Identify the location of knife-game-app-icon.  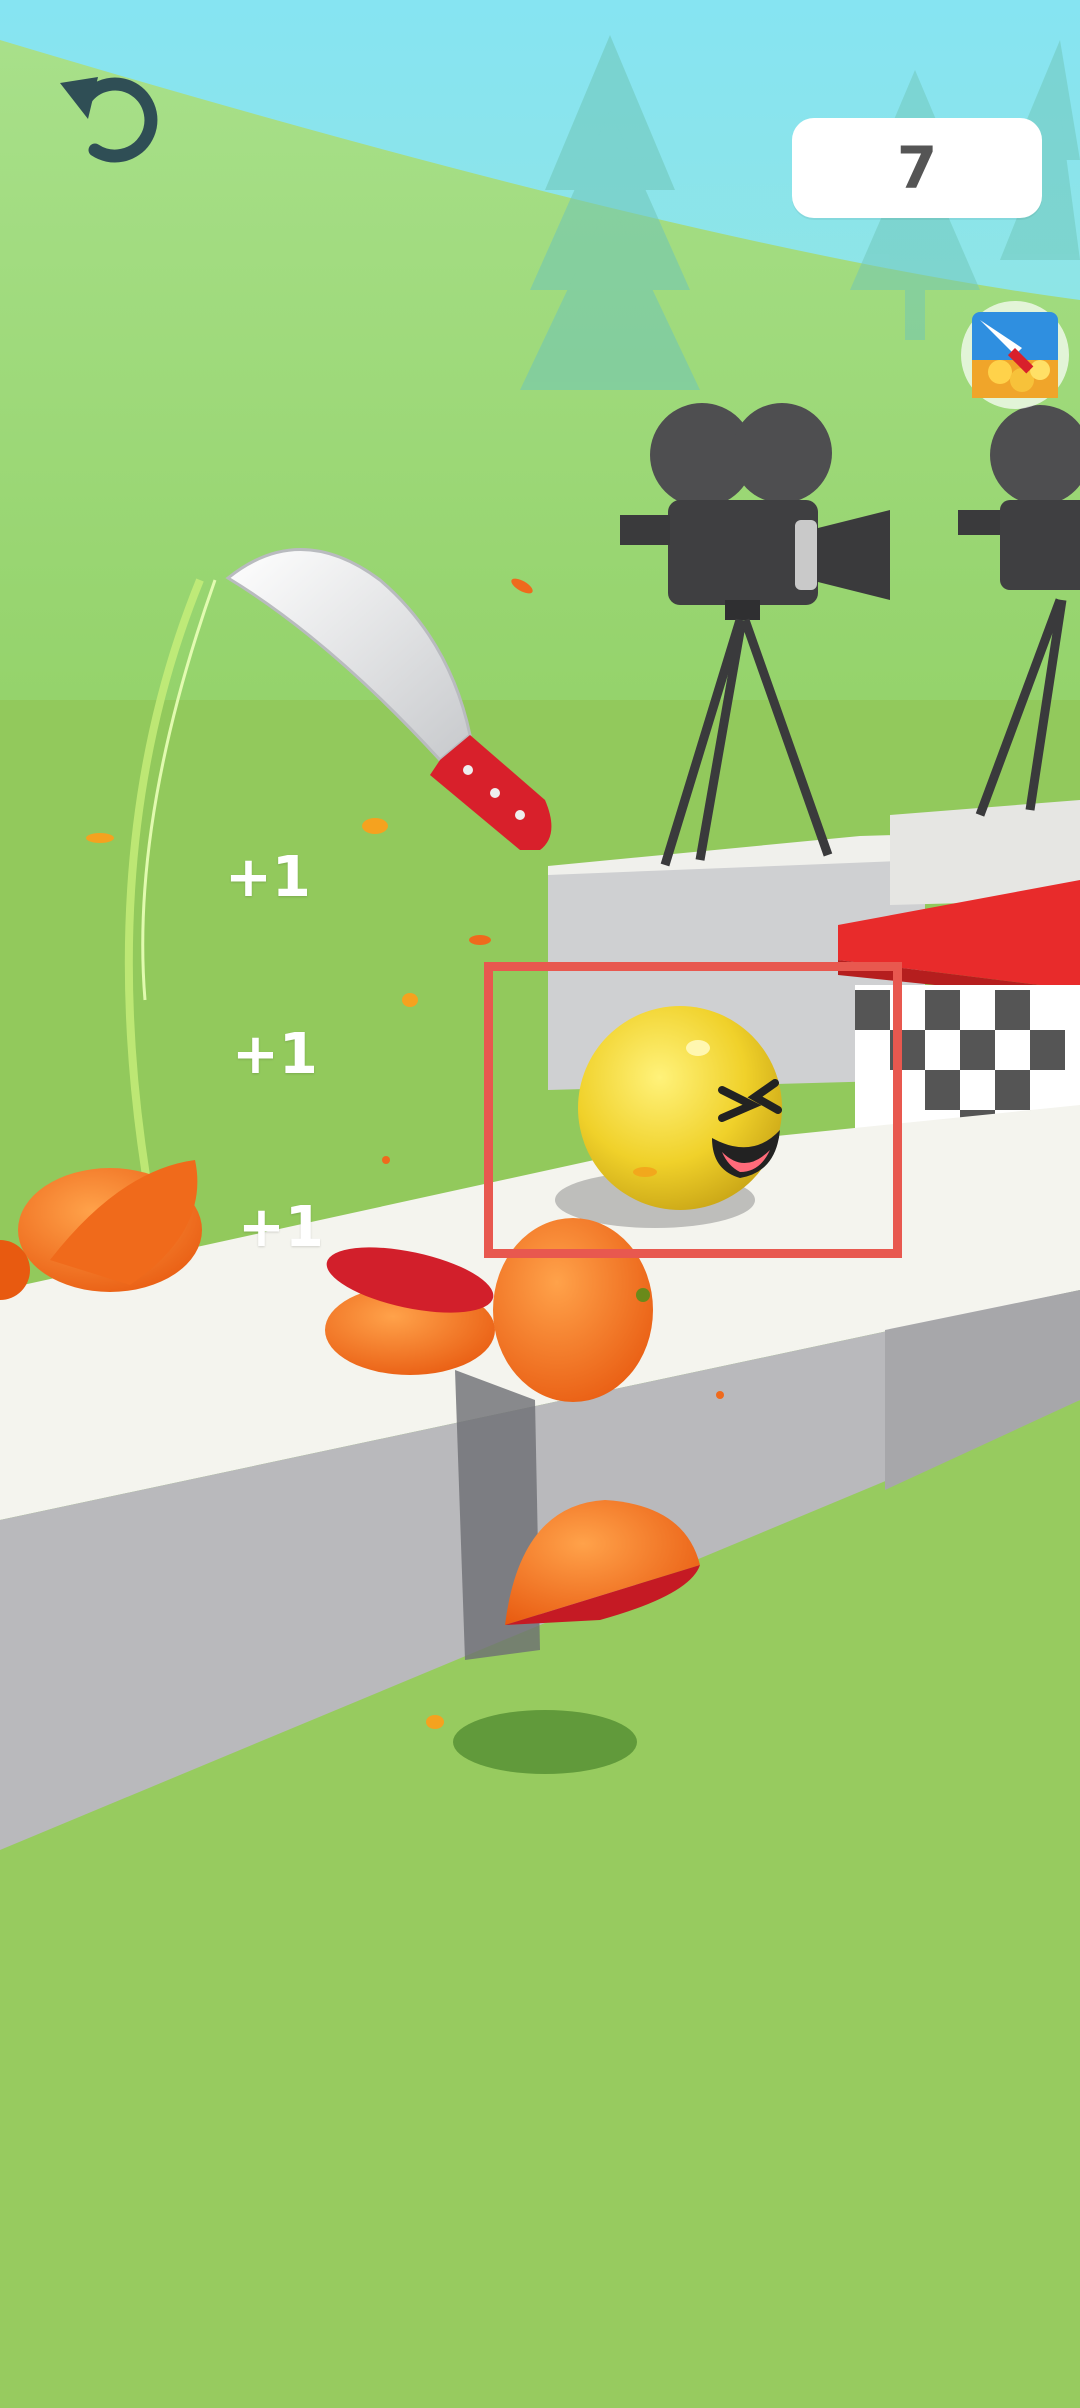
(1015, 355).